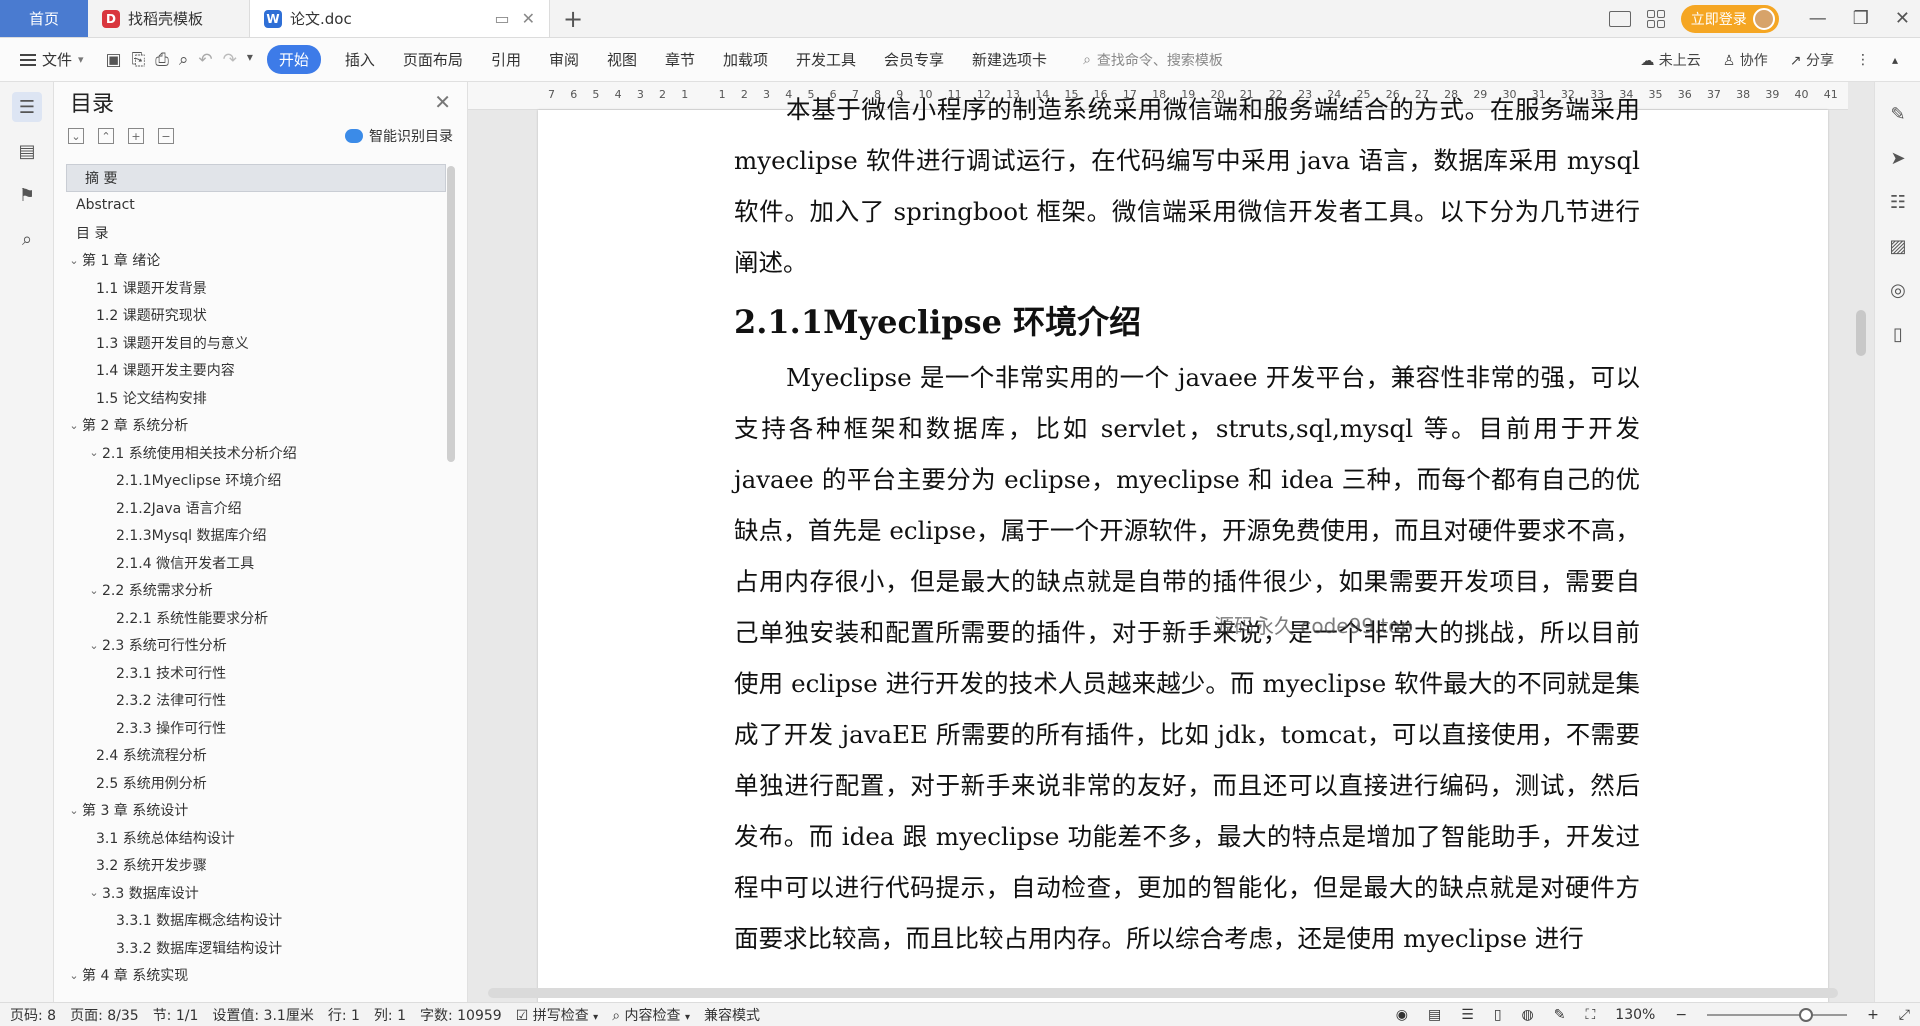 The height and width of the screenshot is (1026, 1920). What do you see at coordinates (114, 60) in the screenshot?
I see `save-icon: ▣` at bounding box center [114, 60].